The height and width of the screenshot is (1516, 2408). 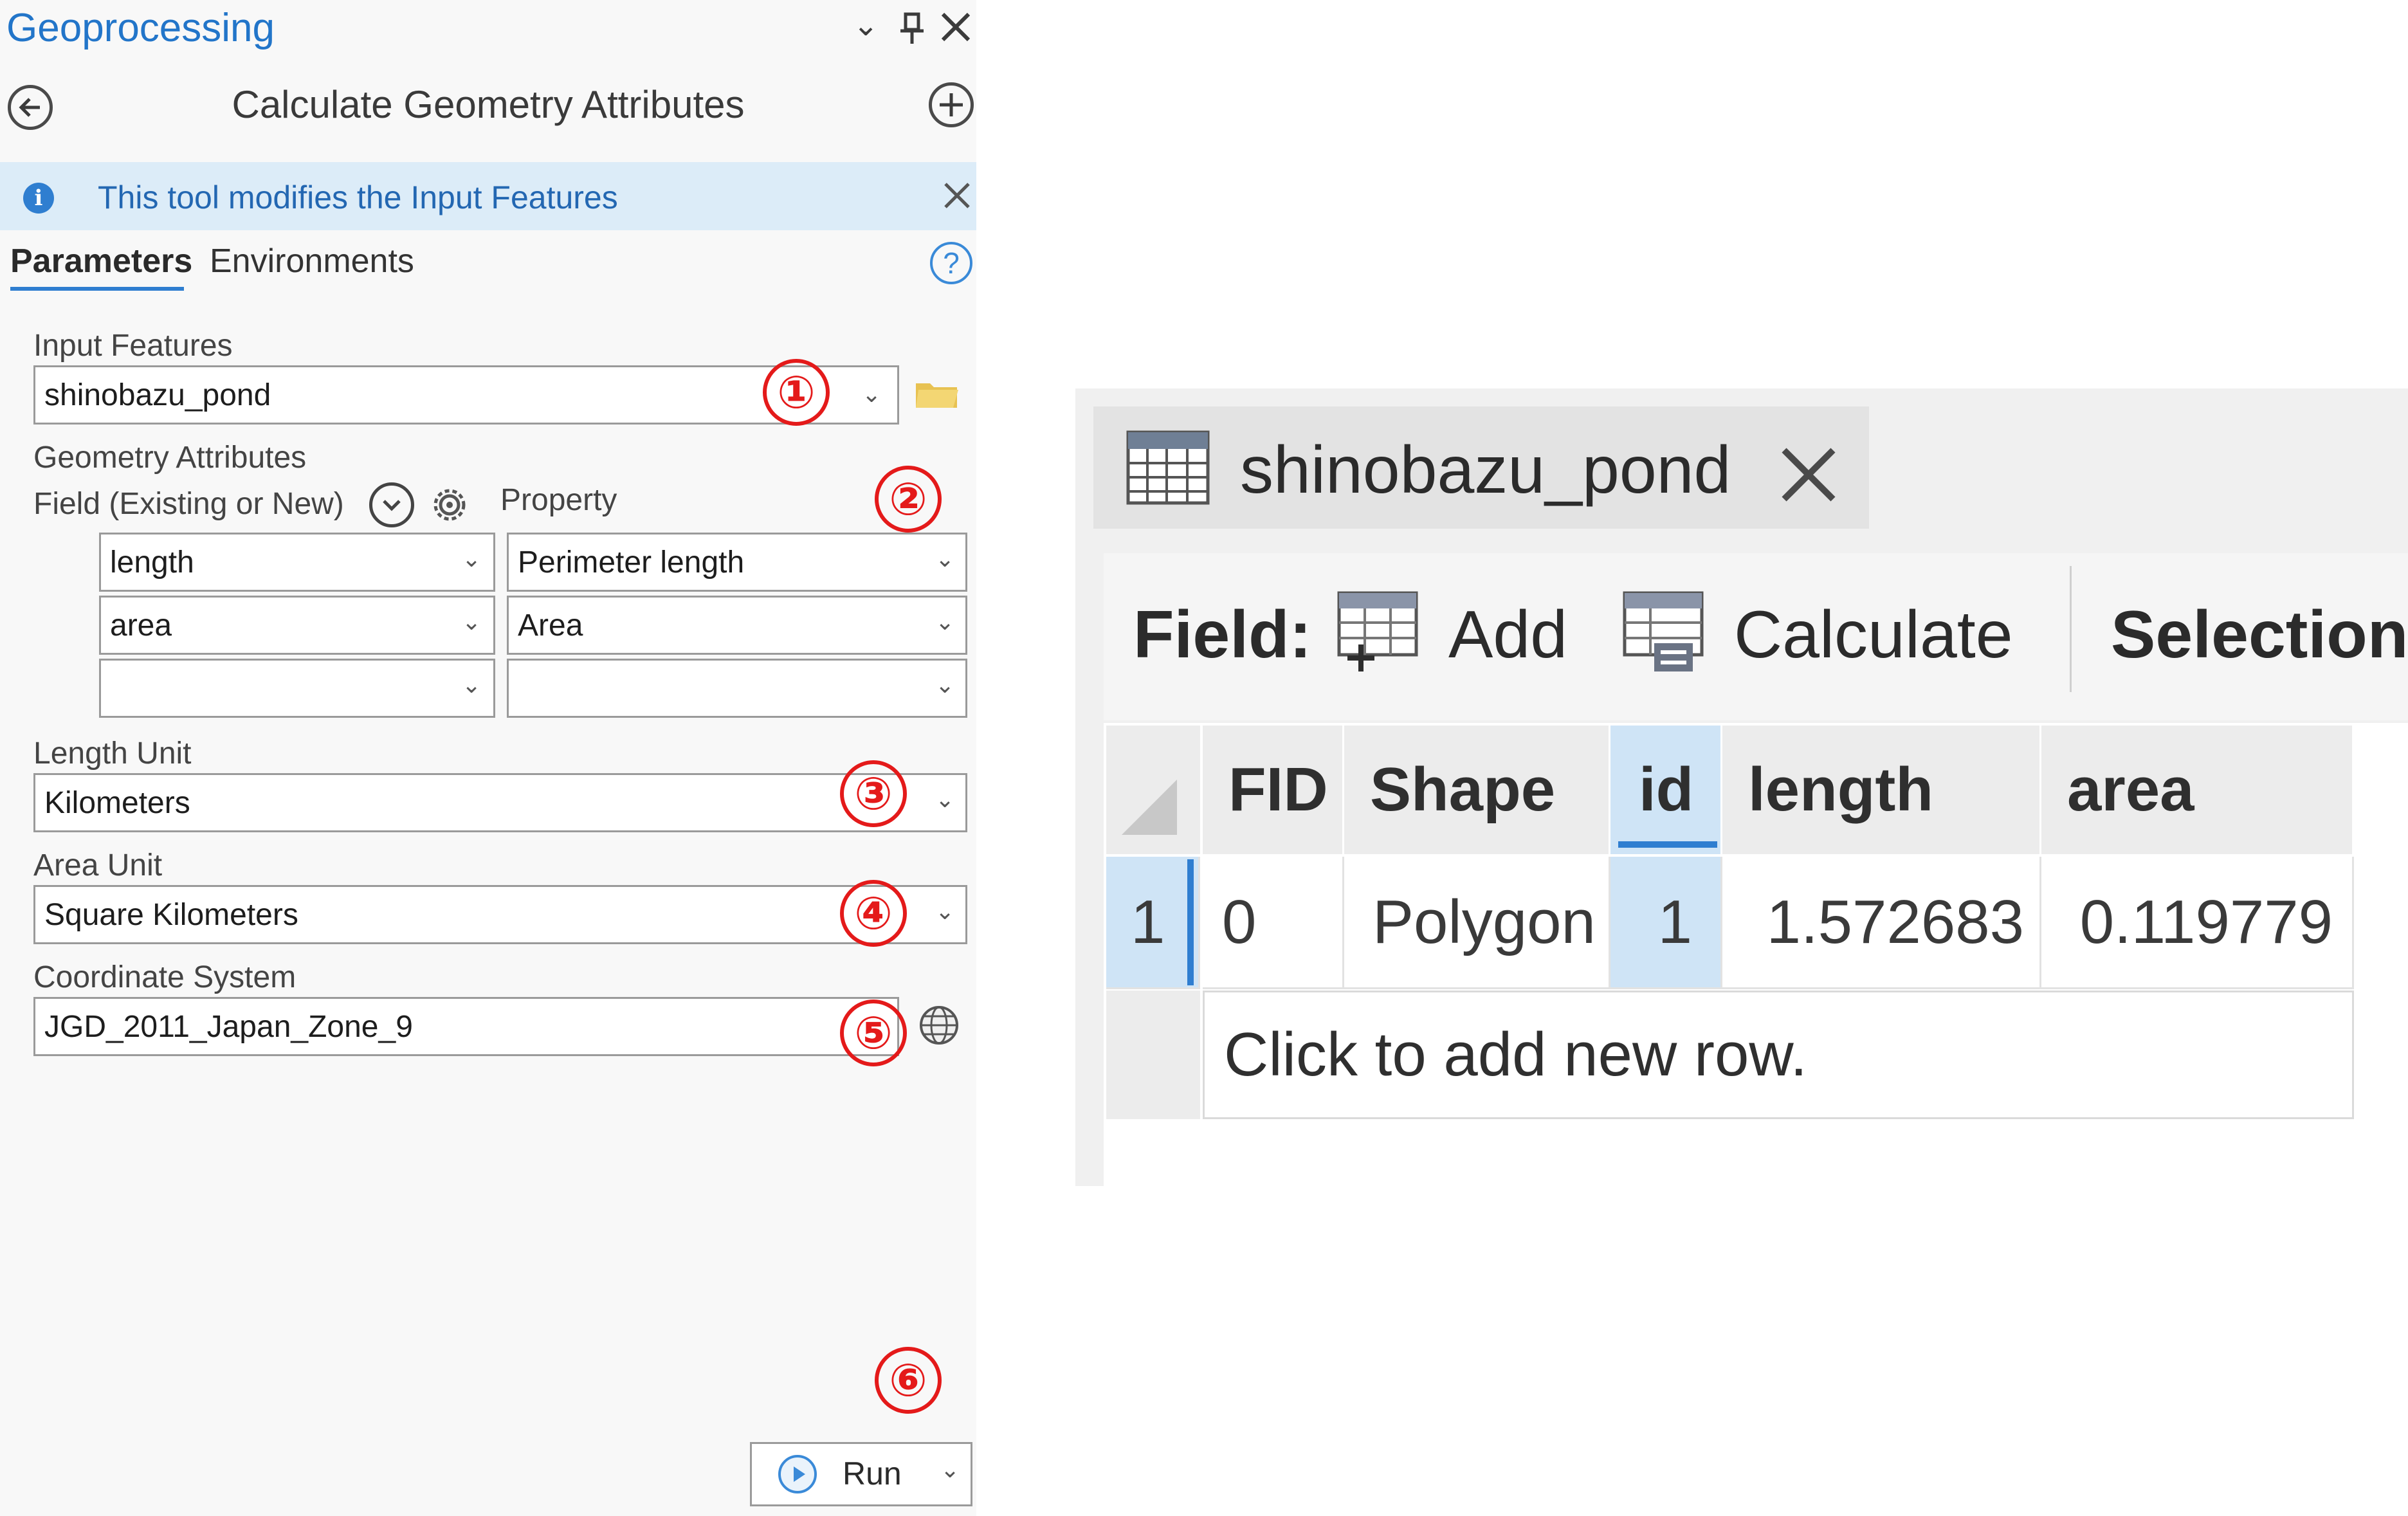 I want to click on geometry-attributes-label: Geometry Attributes, so click(x=170, y=458).